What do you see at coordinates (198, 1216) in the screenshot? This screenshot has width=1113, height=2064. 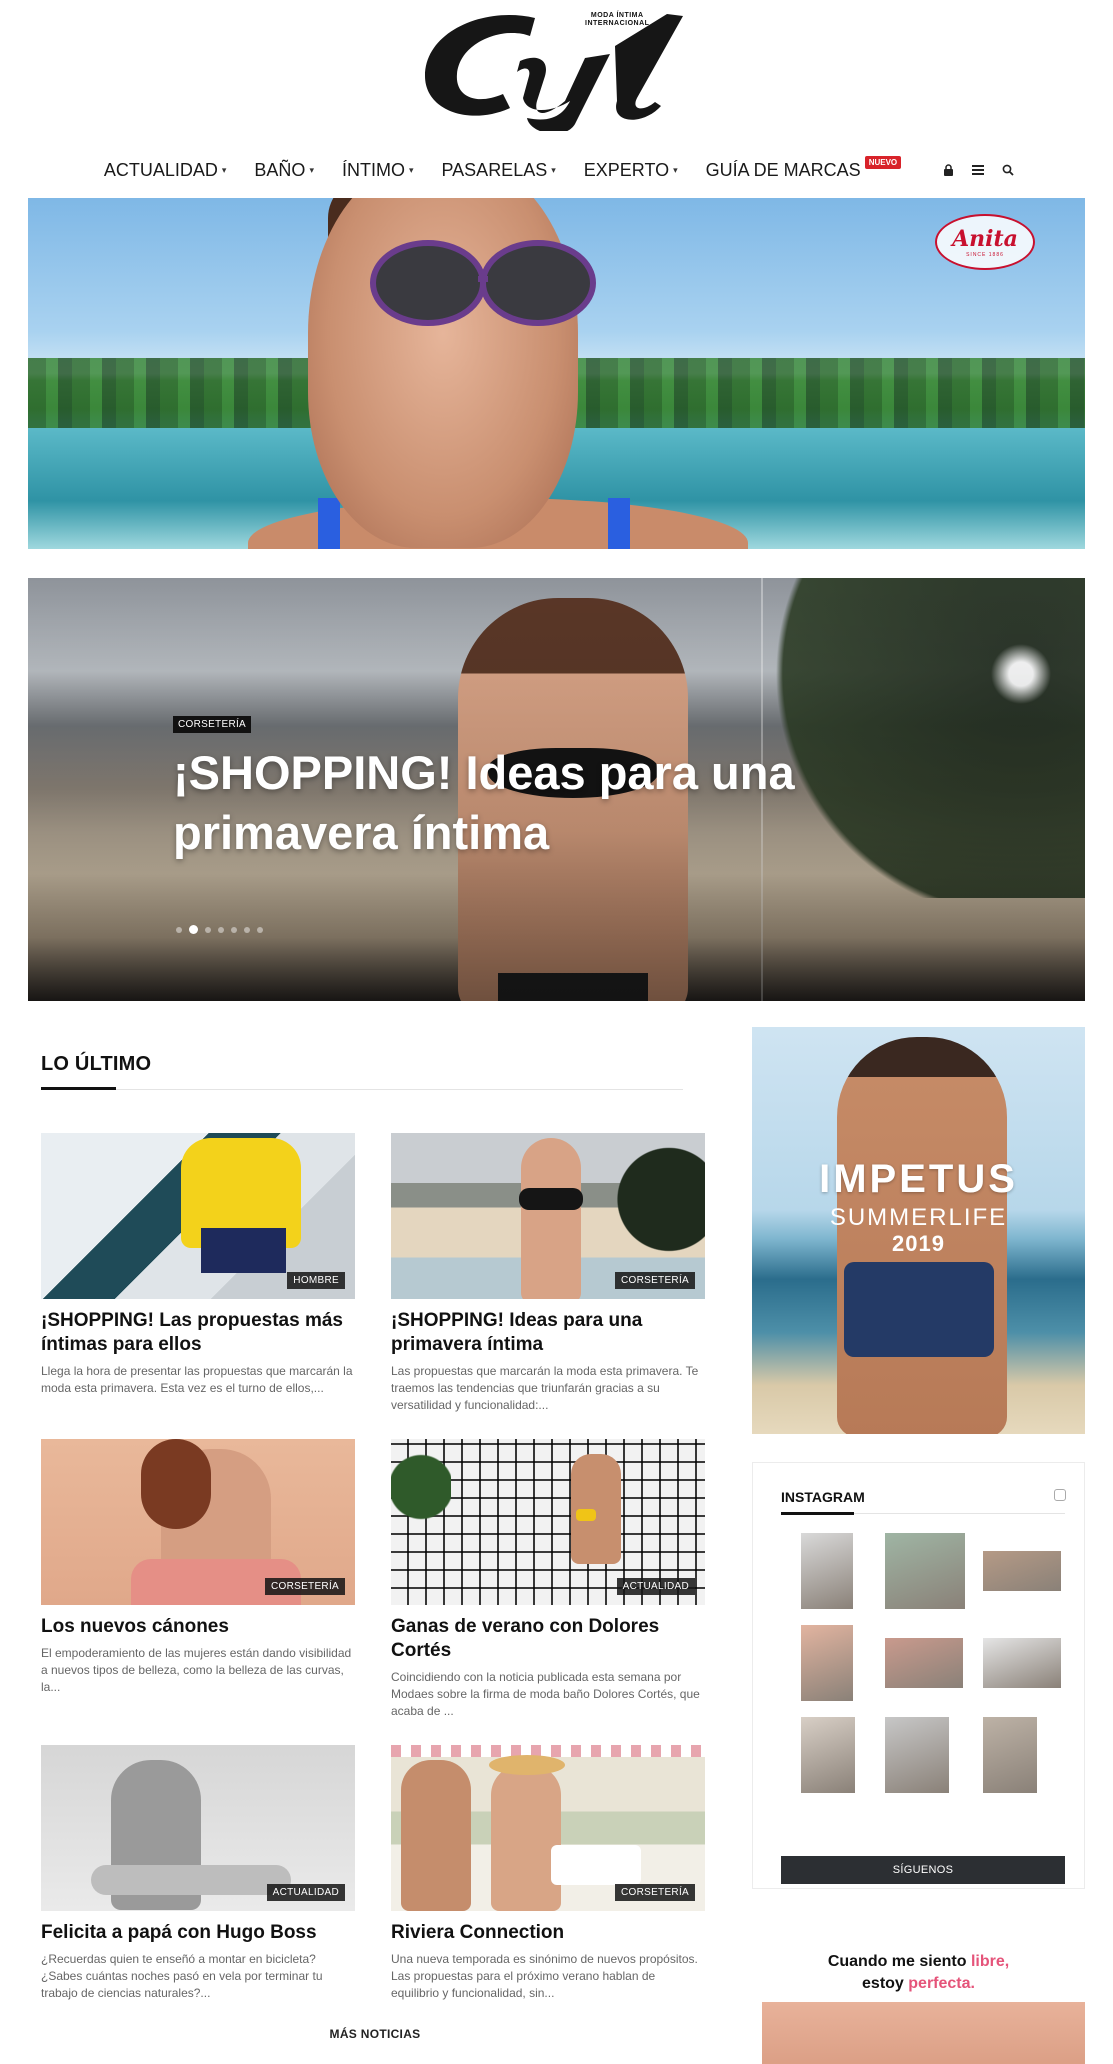 I see `post-thumbnail: HOMBRE` at bounding box center [198, 1216].